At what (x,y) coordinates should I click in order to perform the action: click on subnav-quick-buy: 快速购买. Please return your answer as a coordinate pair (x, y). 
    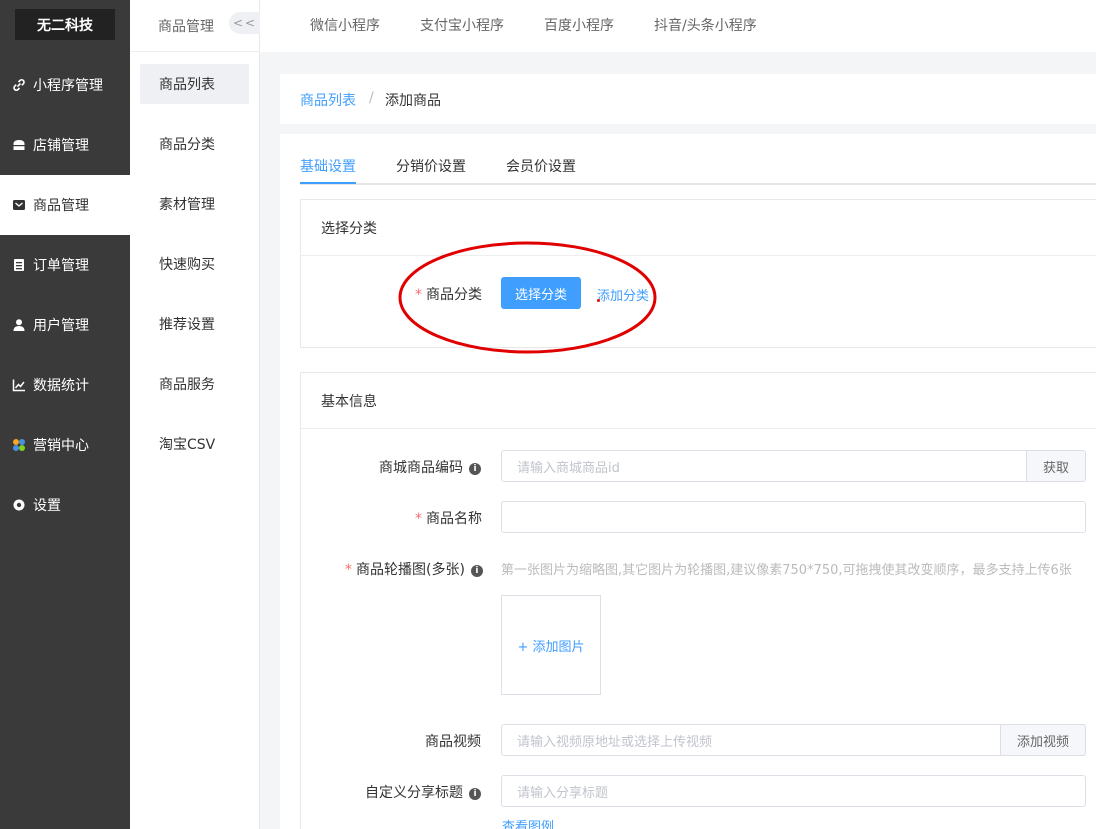
    Looking at the image, I should click on (194, 264).